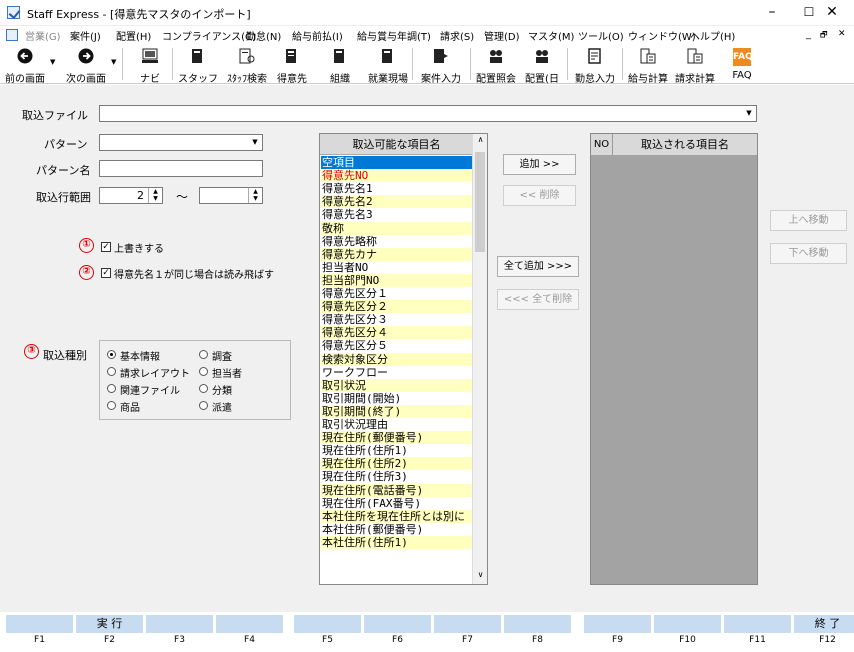 The image size is (854, 652). Describe the element at coordinates (396, 359) in the screenshot. I see `available-item: 検索対象区分` at that location.